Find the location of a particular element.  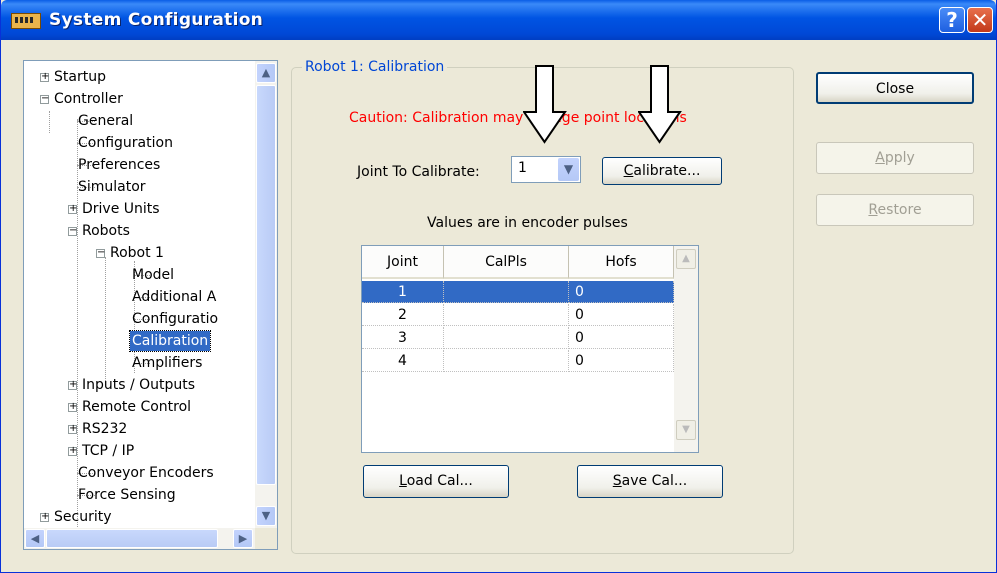

tree-item-conveyor-encoders: Conveyor Encoders is located at coordinates (146, 473).